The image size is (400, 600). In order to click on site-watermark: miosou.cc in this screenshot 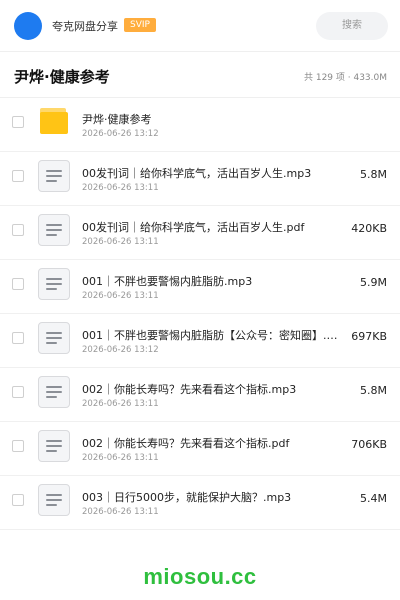, I will do `click(200, 576)`.